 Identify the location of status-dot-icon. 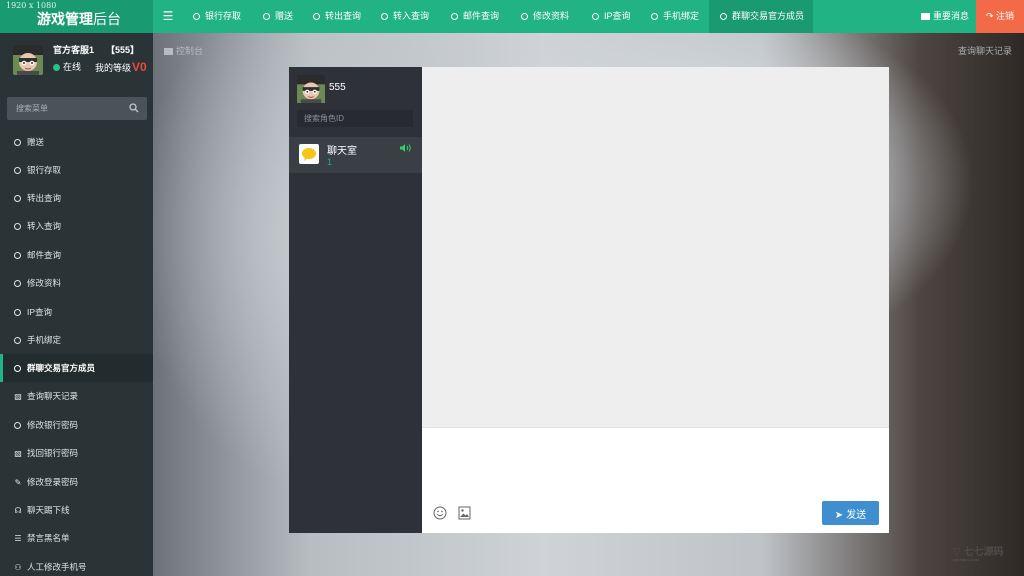
(56, 67).